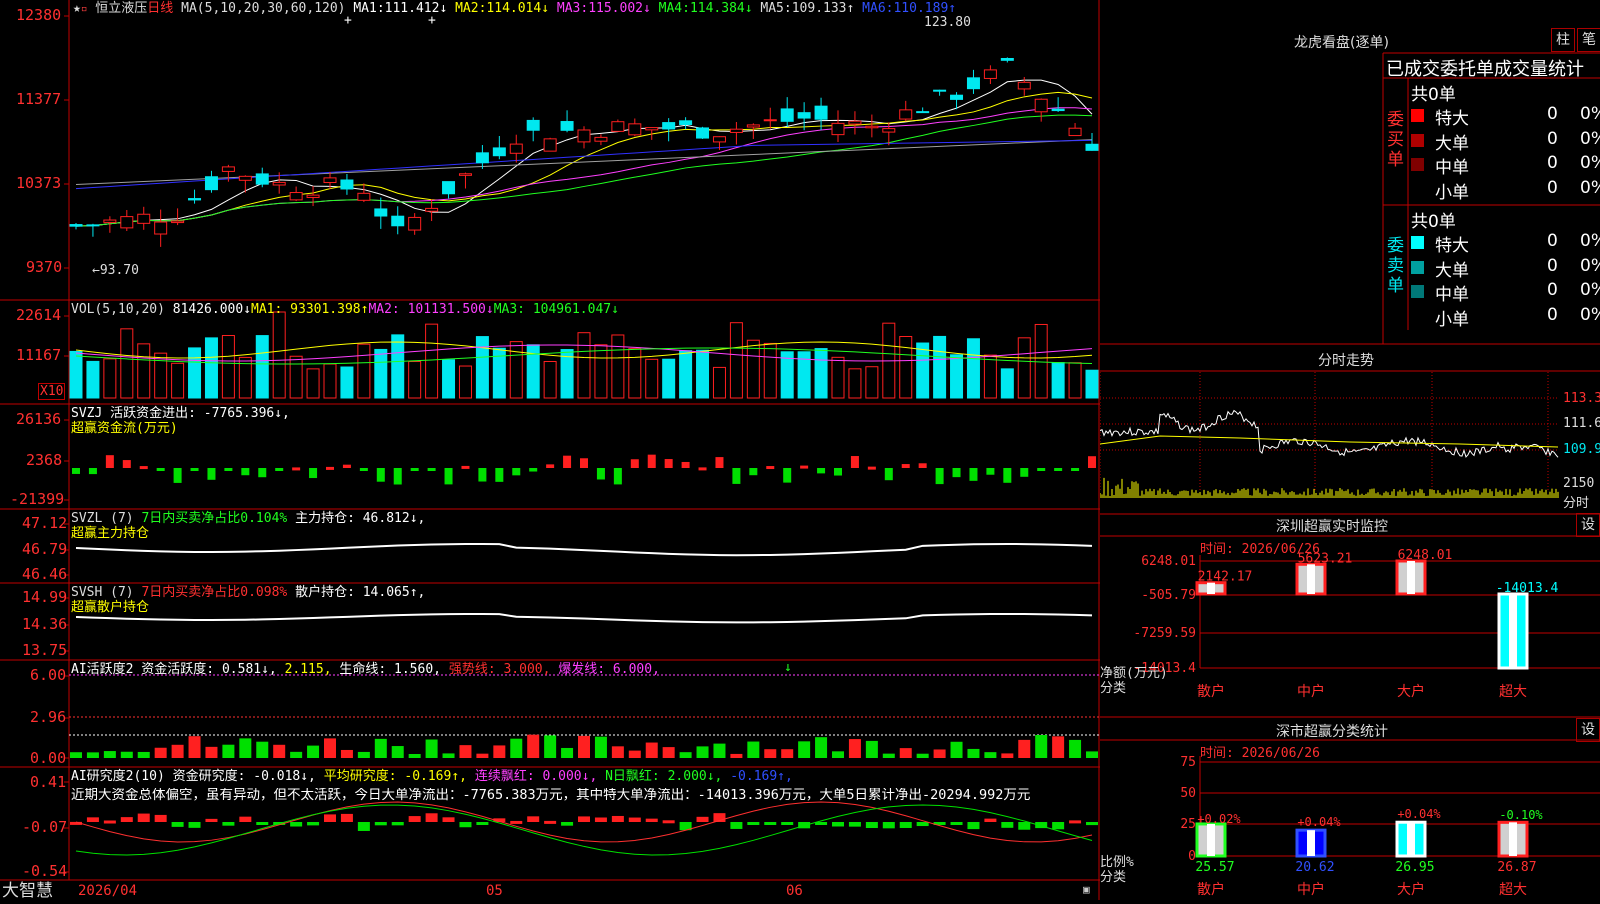  Describe the element at coordinates (160, 8) in the screenshot. I see `period-label: 日线` at that location.